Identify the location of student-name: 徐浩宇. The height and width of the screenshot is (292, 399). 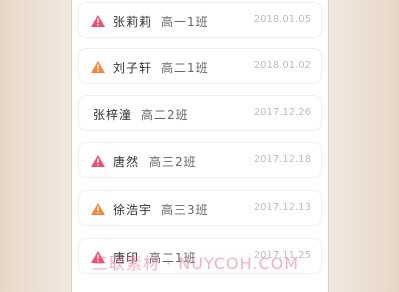
(133, 210).